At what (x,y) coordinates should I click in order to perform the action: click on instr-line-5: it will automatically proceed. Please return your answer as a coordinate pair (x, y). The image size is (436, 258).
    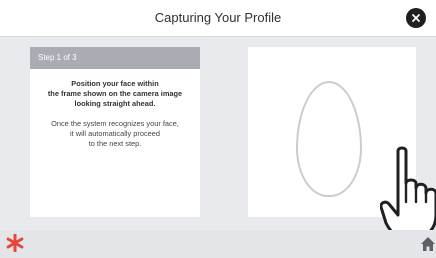
    Looking at the image, I should click on (115, 133).